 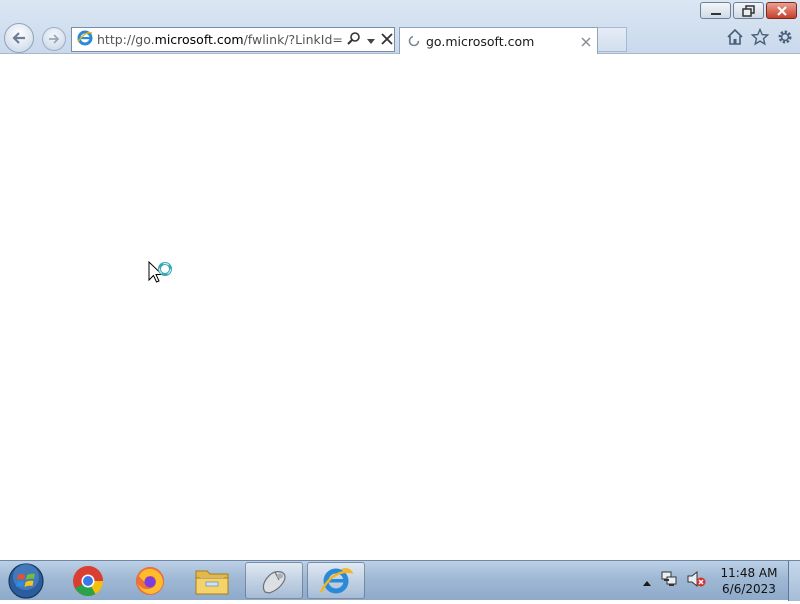 I want to click on taskbar-file-explorer, so click(x=212, y=580).